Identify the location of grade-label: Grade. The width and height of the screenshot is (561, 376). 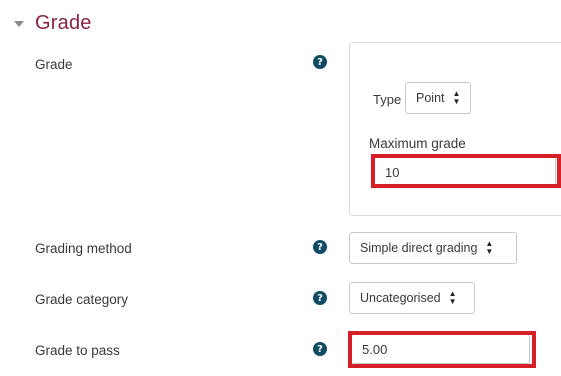
(54, 64).